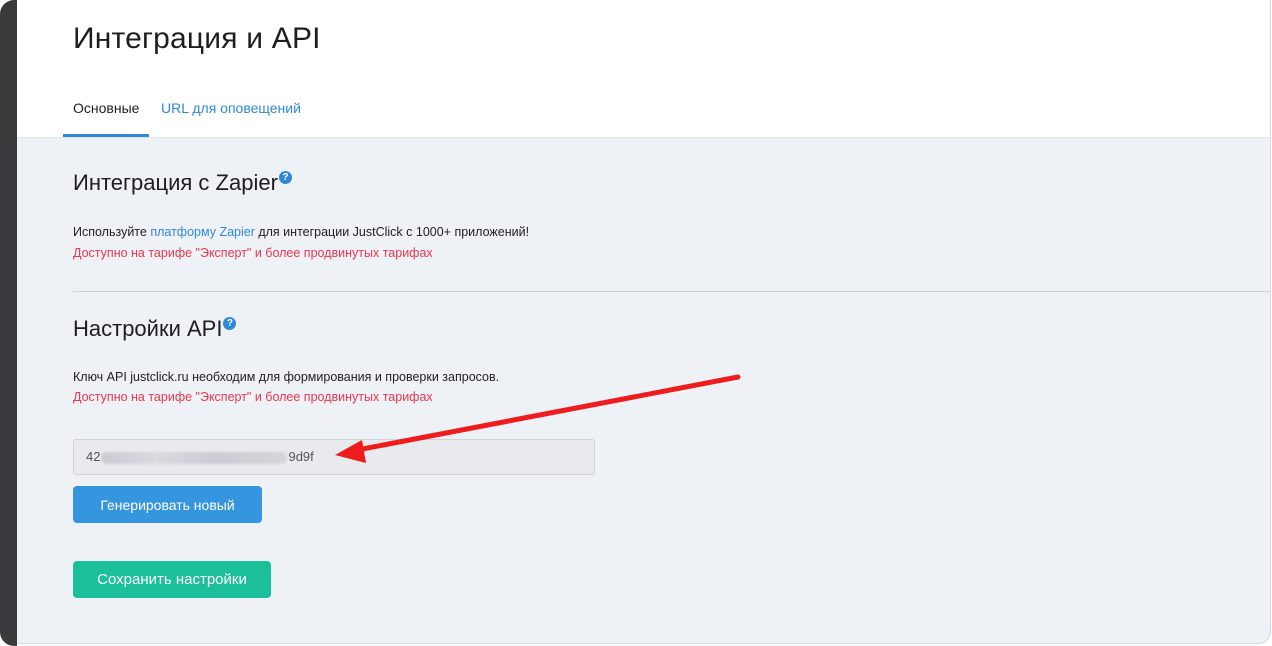 The width and height of the screenshot is (1272, 646). What do you see at coordinates (148, 328) in the screenshot?
I see `api-title-text: Настройки API` at bounding box center [148, 328].